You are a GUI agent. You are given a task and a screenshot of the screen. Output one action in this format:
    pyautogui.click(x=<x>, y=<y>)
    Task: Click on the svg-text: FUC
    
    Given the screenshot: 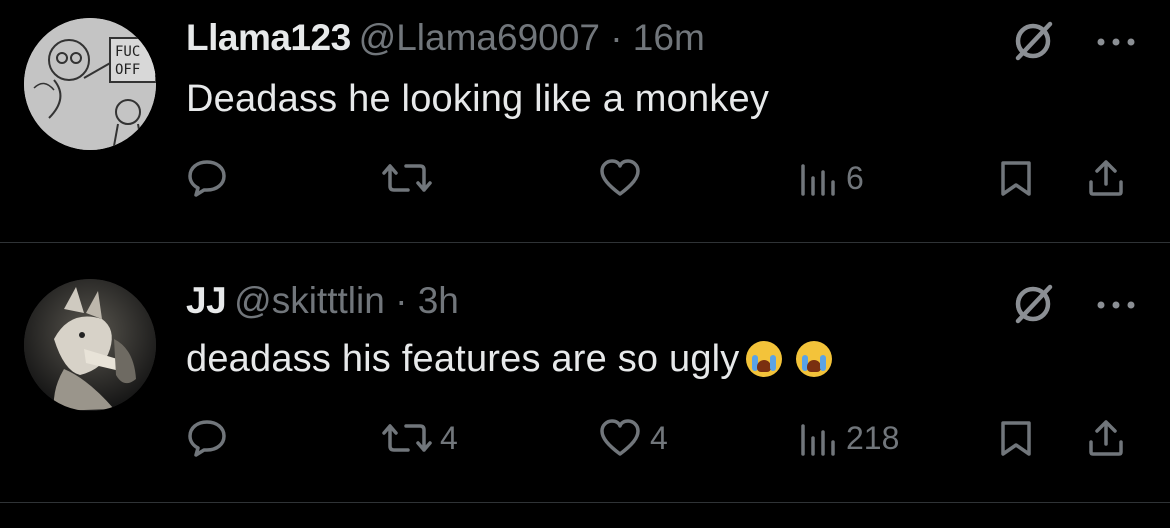 What is the action you would take?
    pyautogui.click(x=127, y=52)
    